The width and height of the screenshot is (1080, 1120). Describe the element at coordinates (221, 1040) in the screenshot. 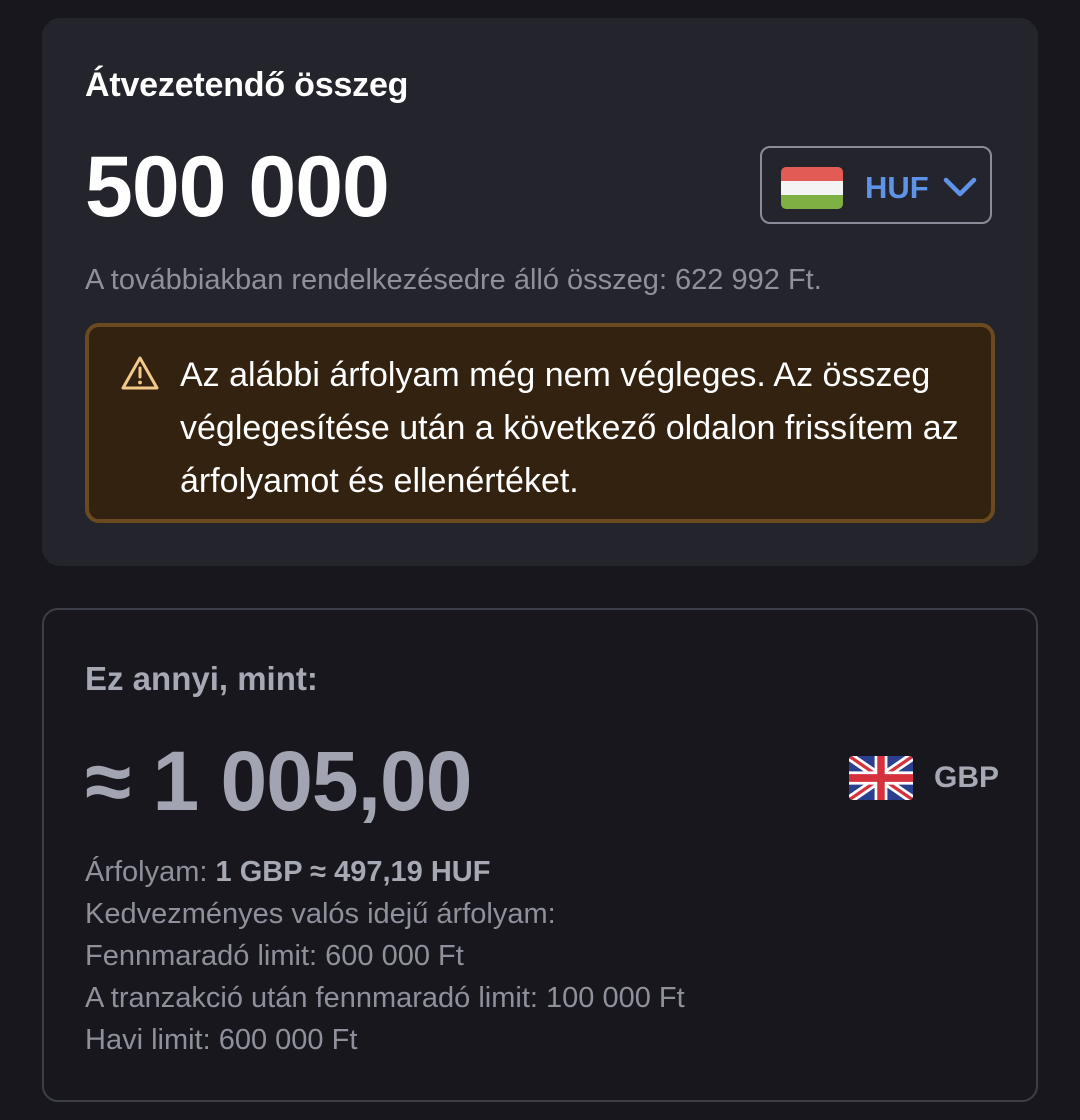

I see `monthly-limit-line: Havi limit: 600 000 Ft` at that location.